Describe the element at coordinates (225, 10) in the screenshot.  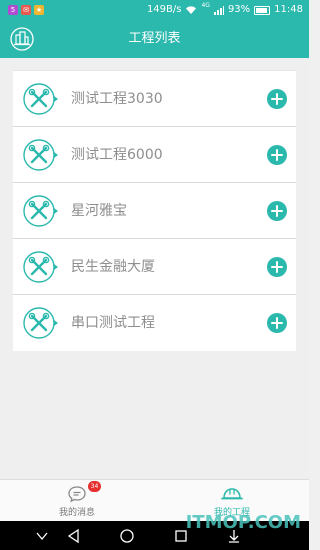
I see `status-bar-indicators: 149B/s 4G 93% 11:48` at that location.